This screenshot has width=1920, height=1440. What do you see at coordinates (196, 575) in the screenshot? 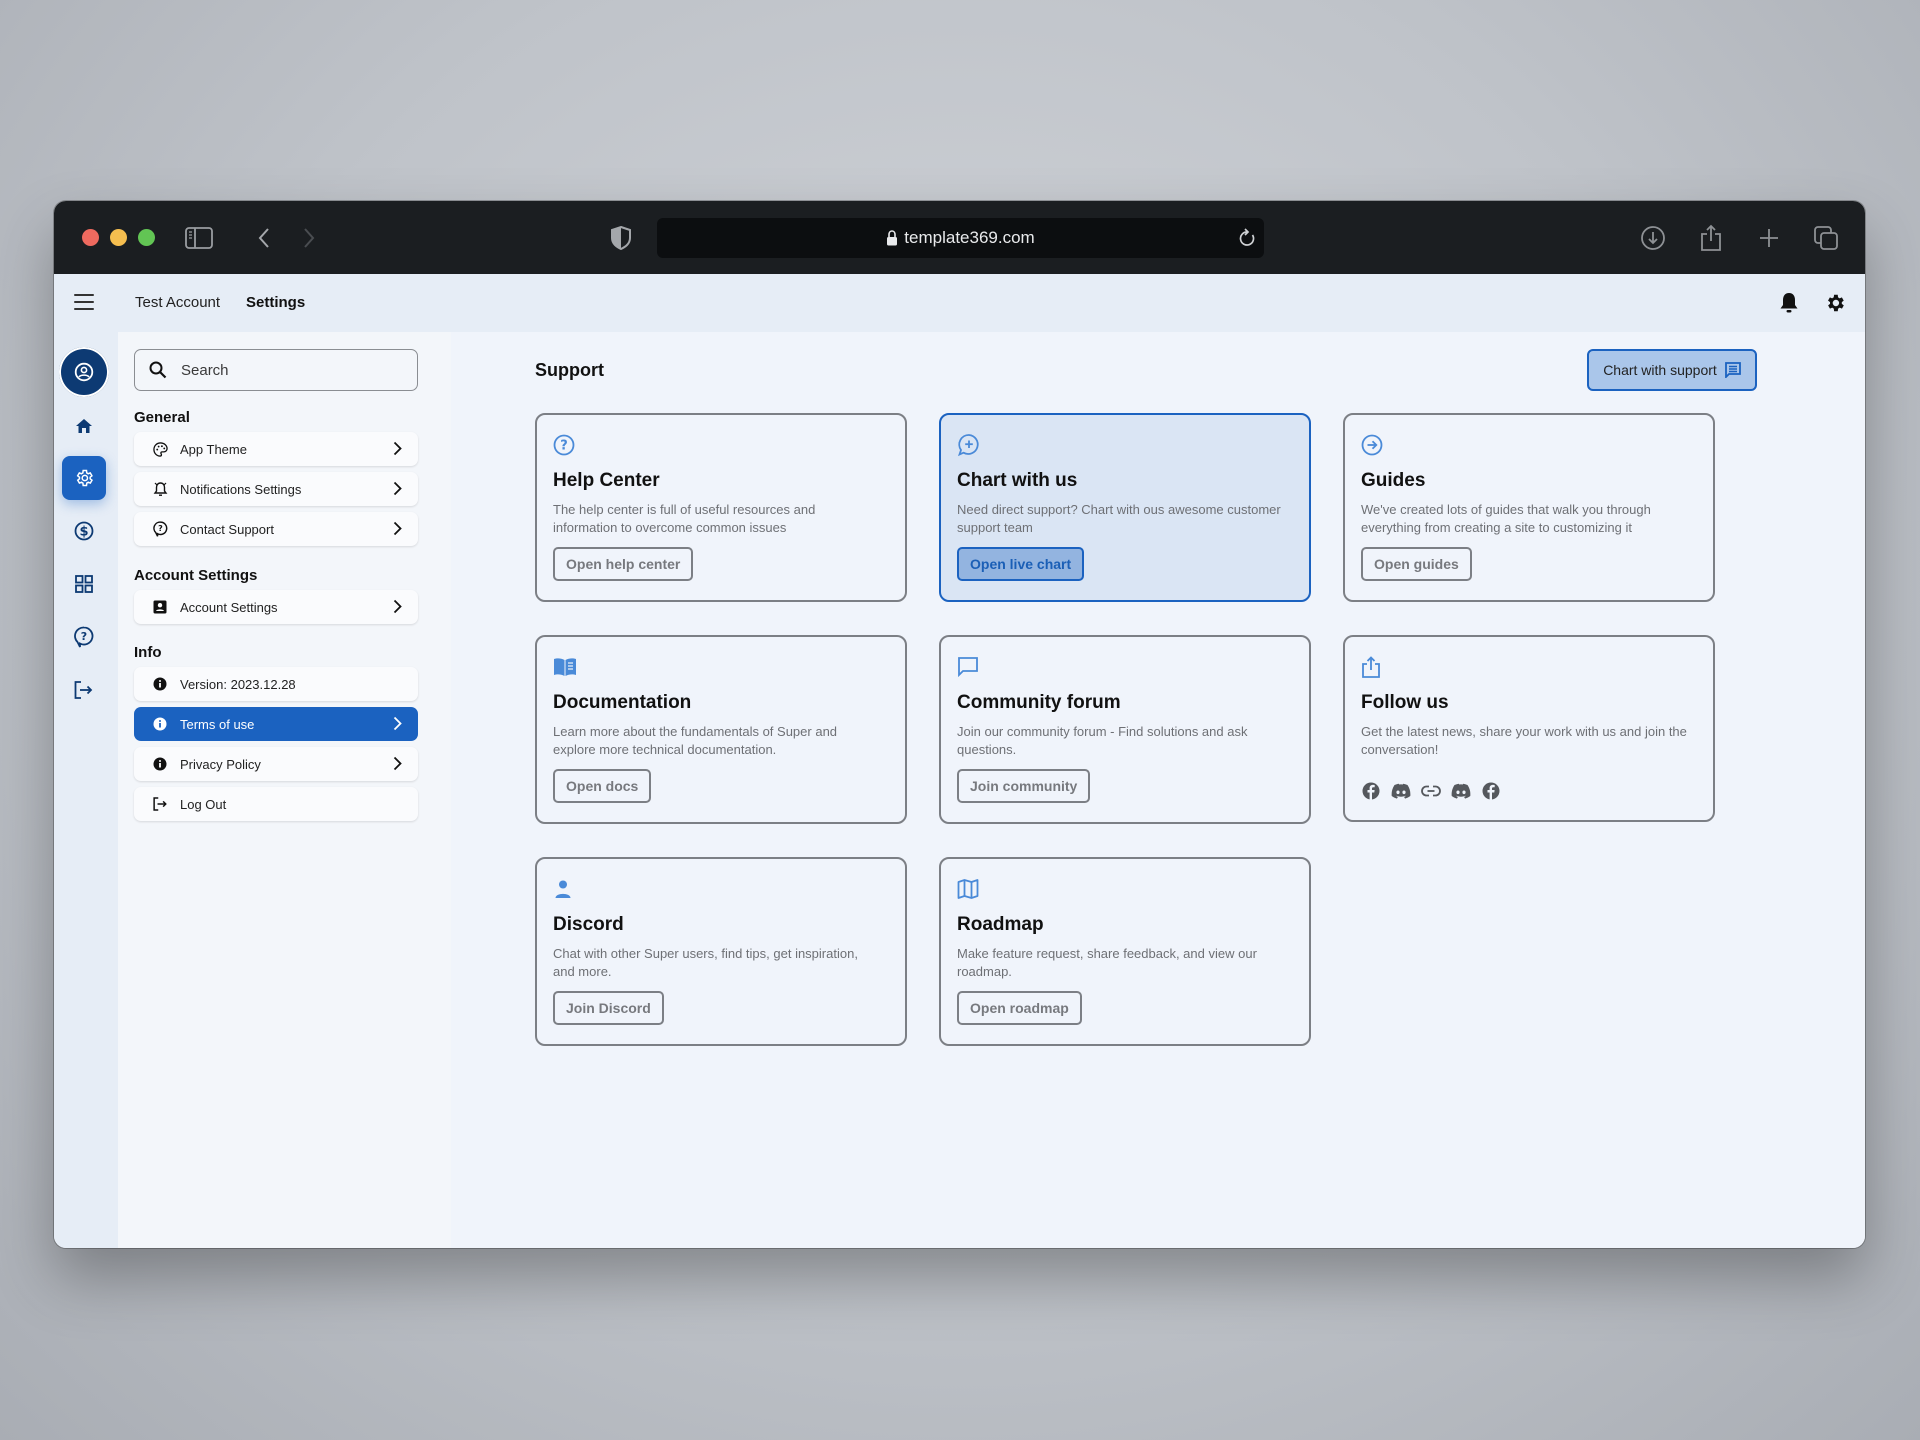
I see `section-title-account: Account Settings` at bounding box center [196, 575].